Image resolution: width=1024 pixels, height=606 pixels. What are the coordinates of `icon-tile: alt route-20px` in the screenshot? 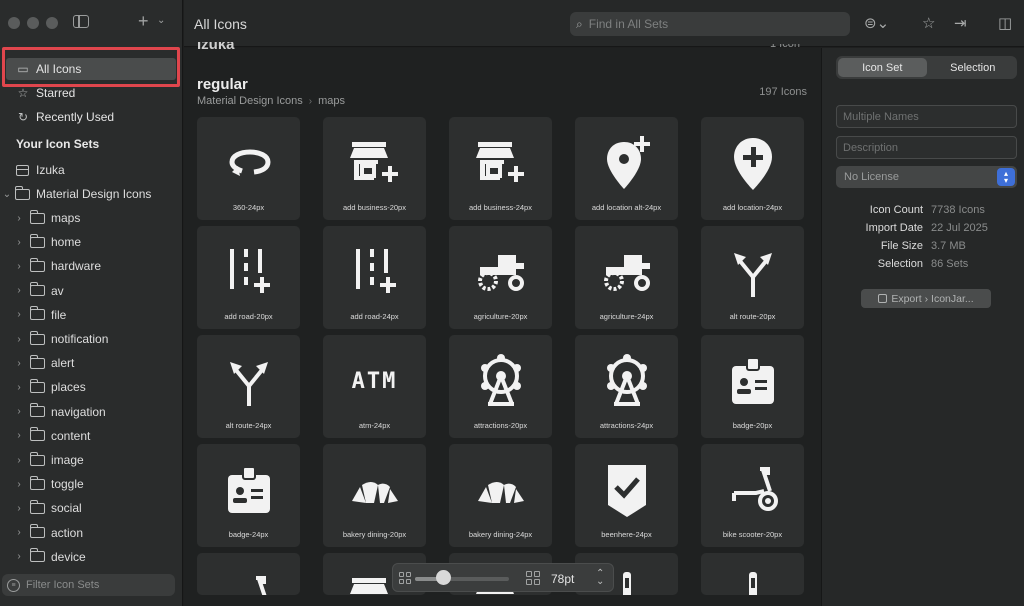 It's located at (752, 277).